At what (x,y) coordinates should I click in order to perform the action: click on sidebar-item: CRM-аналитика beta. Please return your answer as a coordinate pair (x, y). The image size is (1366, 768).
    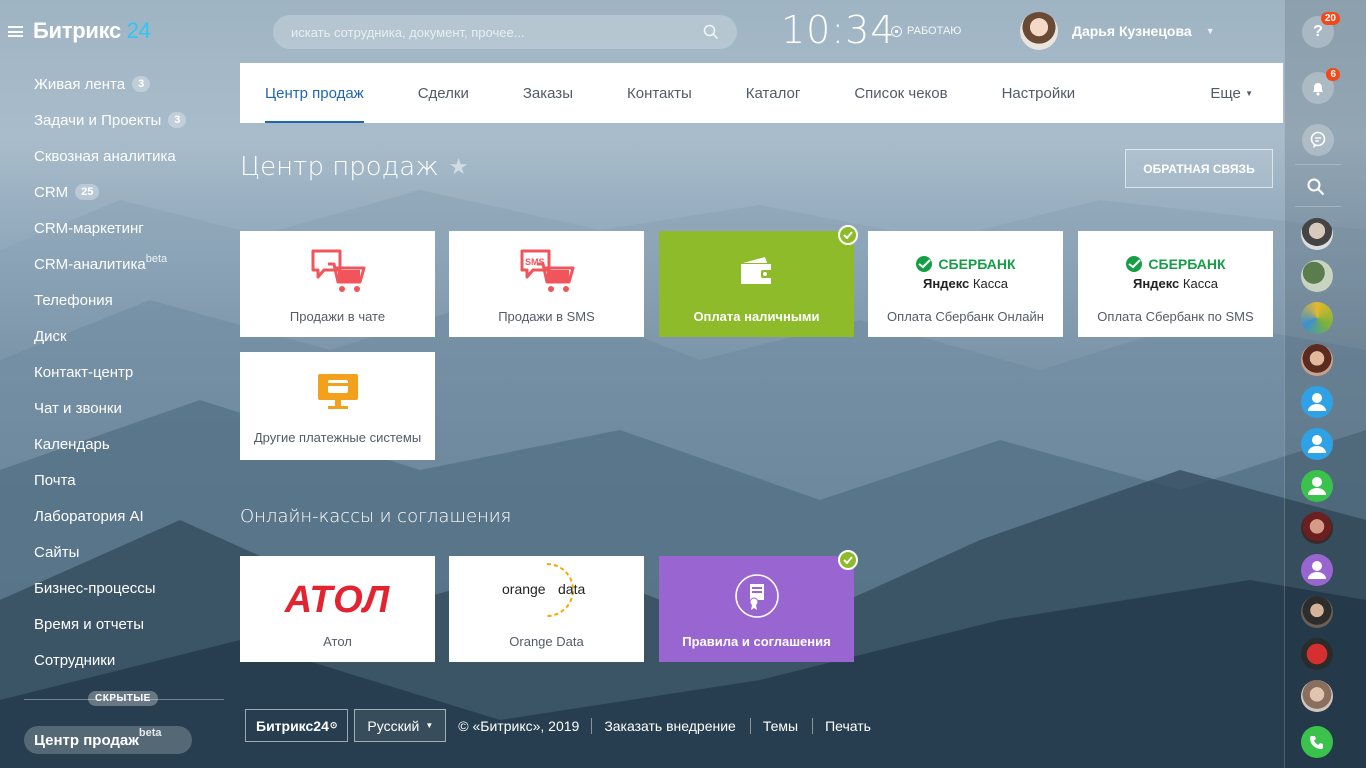
    Looking at the image, I should click on (120, 264).